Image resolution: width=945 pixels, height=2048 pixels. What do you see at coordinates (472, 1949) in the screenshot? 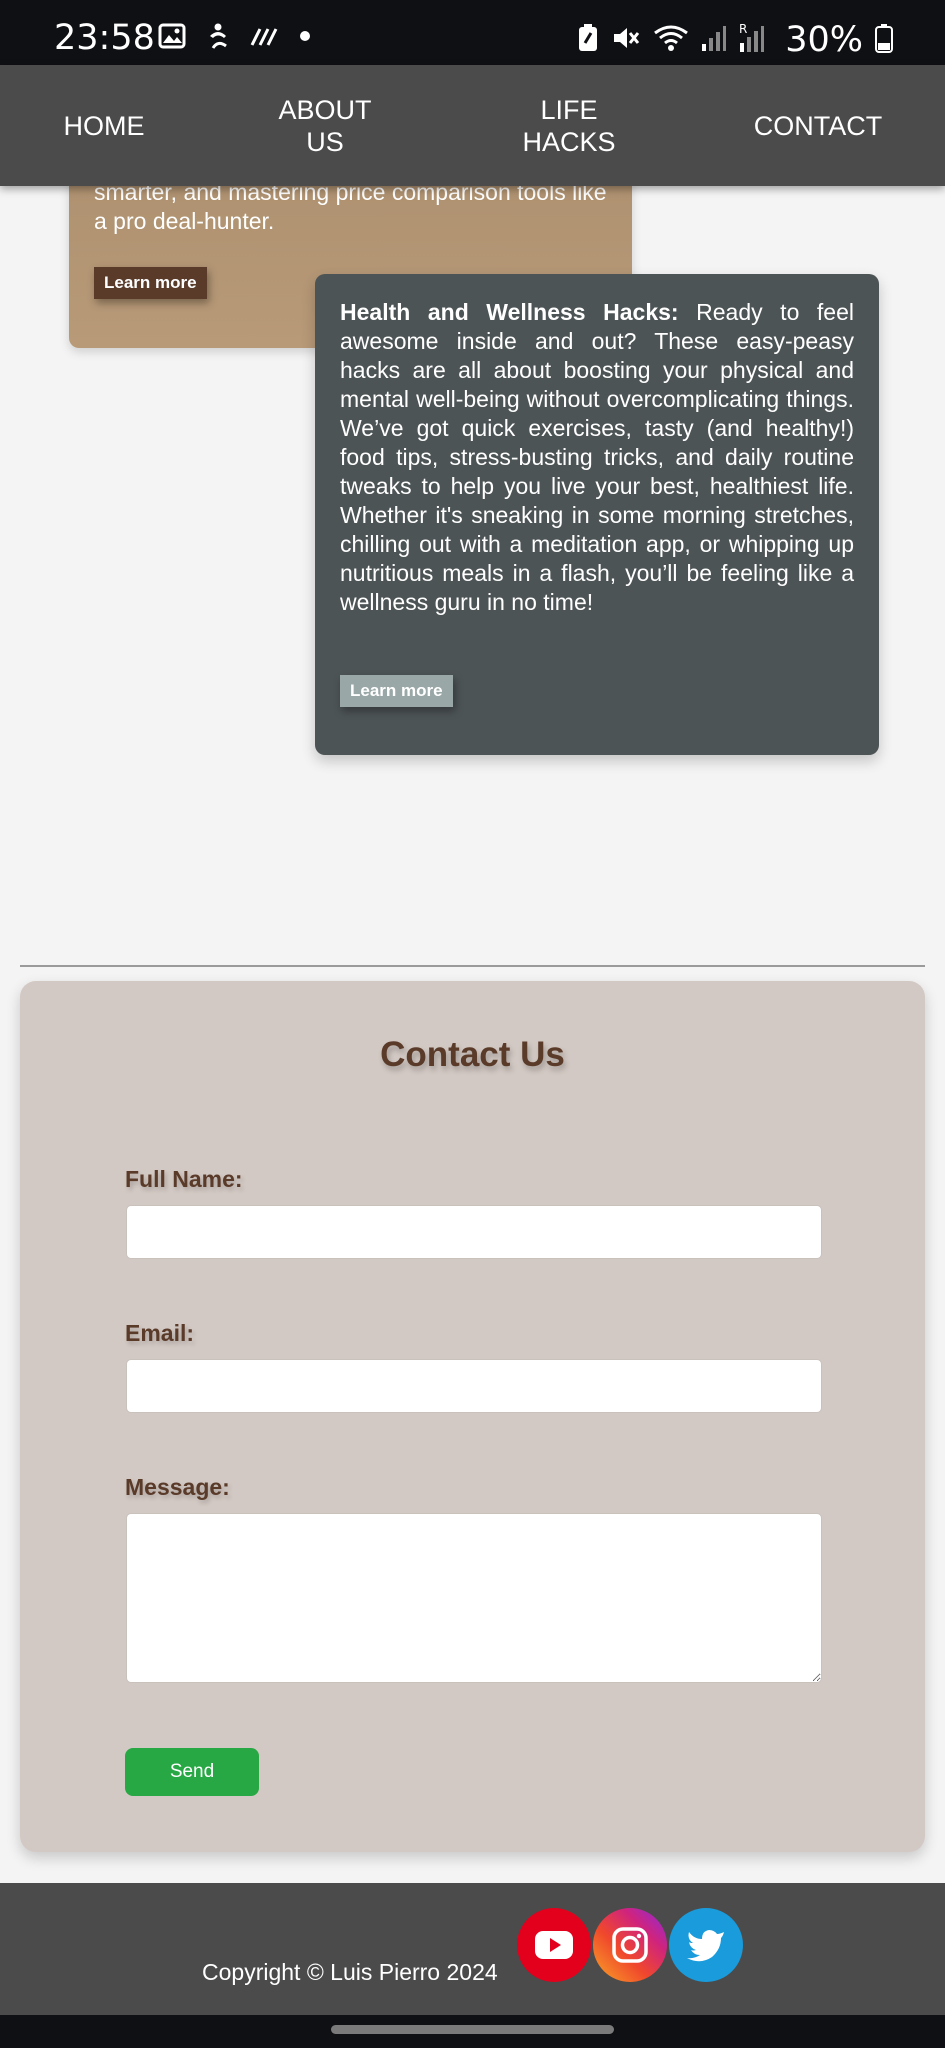
I see `footer: Copyright © Luis Pierro 2024` at bounding box center [472, 1949].